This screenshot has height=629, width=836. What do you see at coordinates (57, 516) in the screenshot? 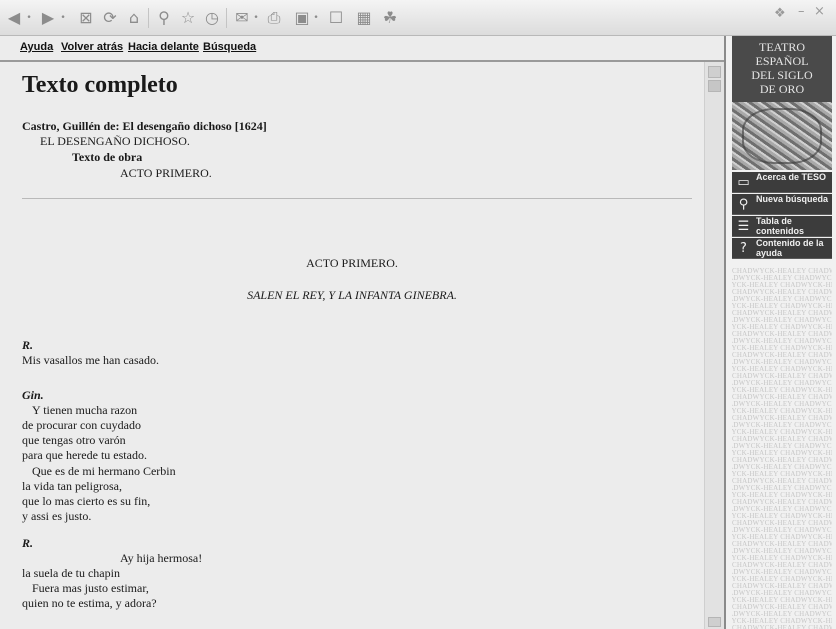
I see `verse-line: y assi es justo.` at bounding box center [57, 516].